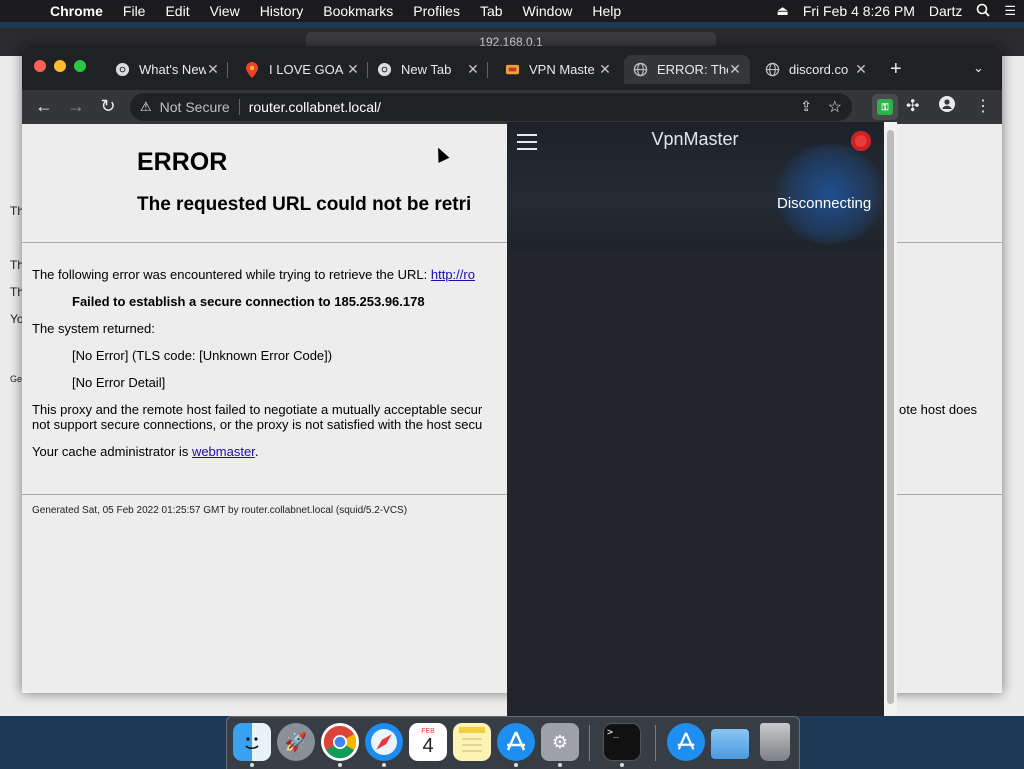 The image size is (1024, 769). I want to click on notes-icon, so click(472, 742).